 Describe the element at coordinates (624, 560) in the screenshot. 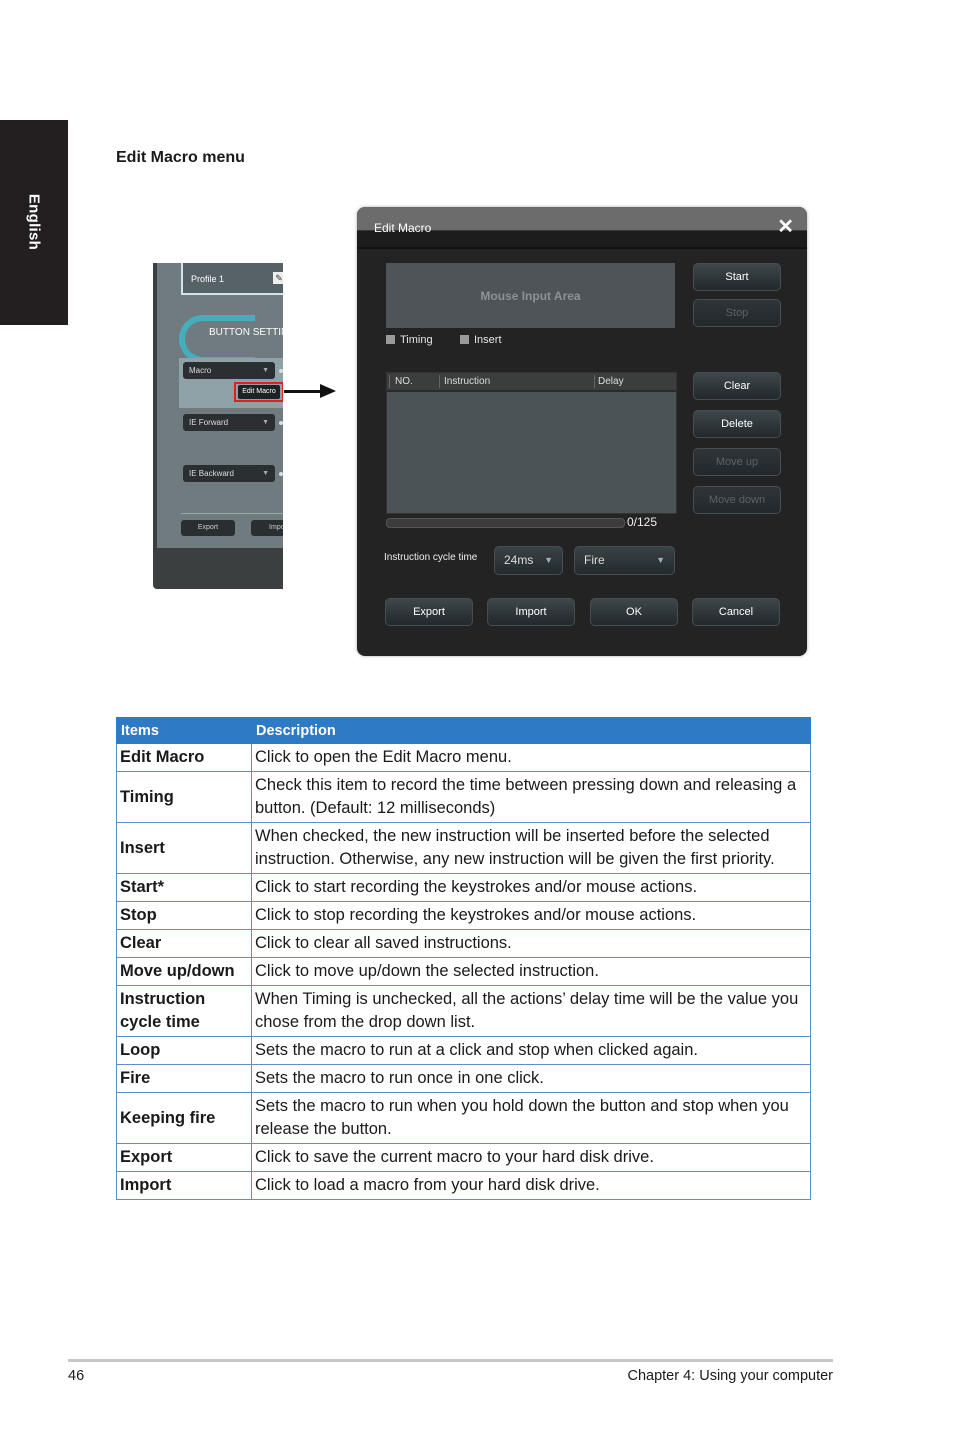

I see `mode-select: Fire ▼` at that location.